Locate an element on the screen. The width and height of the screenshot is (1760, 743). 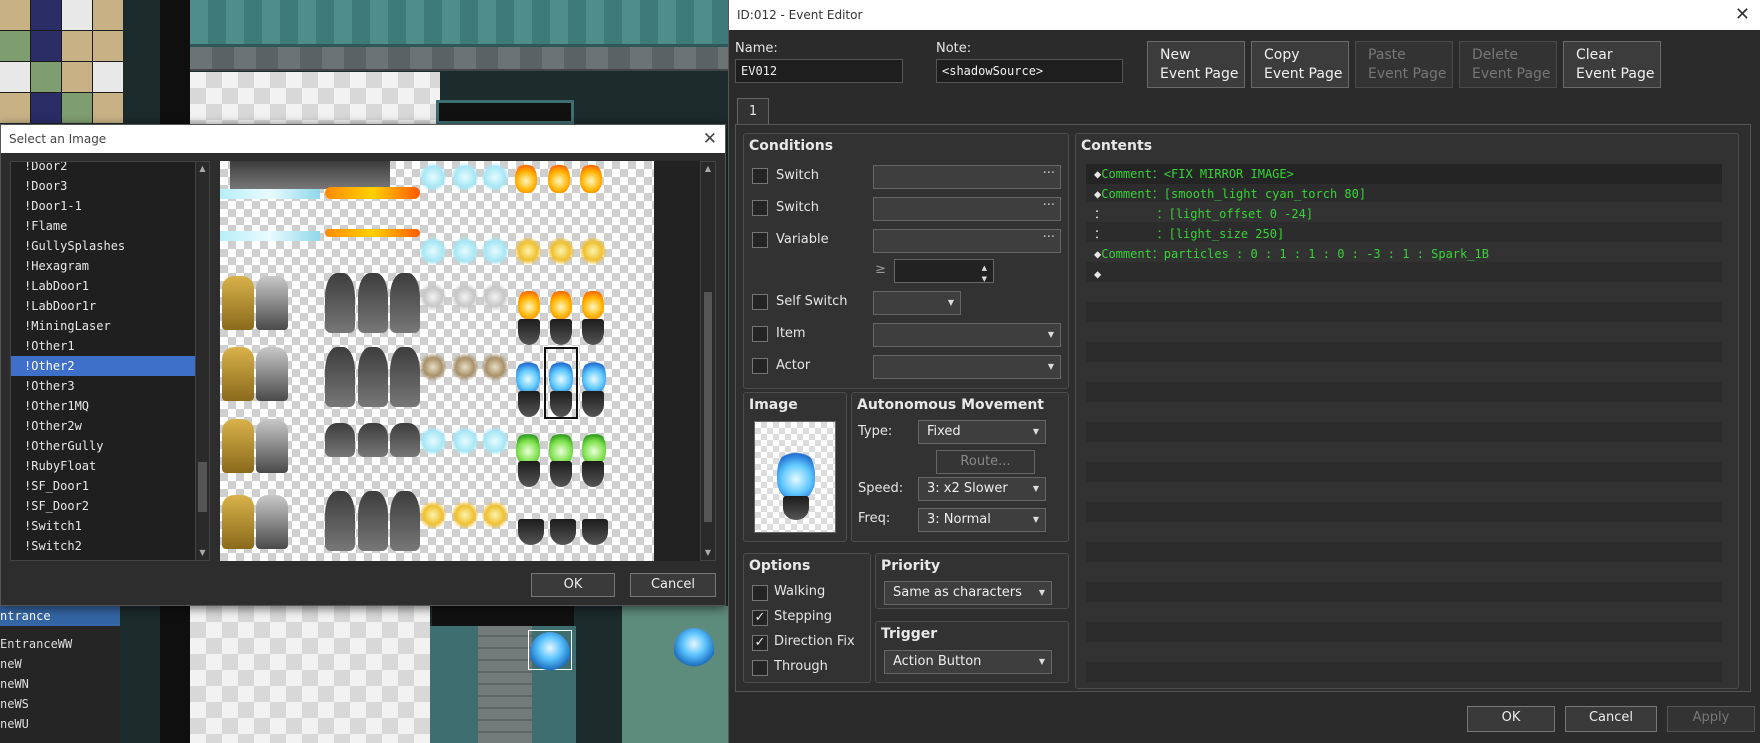
event-image-preview is located at coordinates (795, 477).